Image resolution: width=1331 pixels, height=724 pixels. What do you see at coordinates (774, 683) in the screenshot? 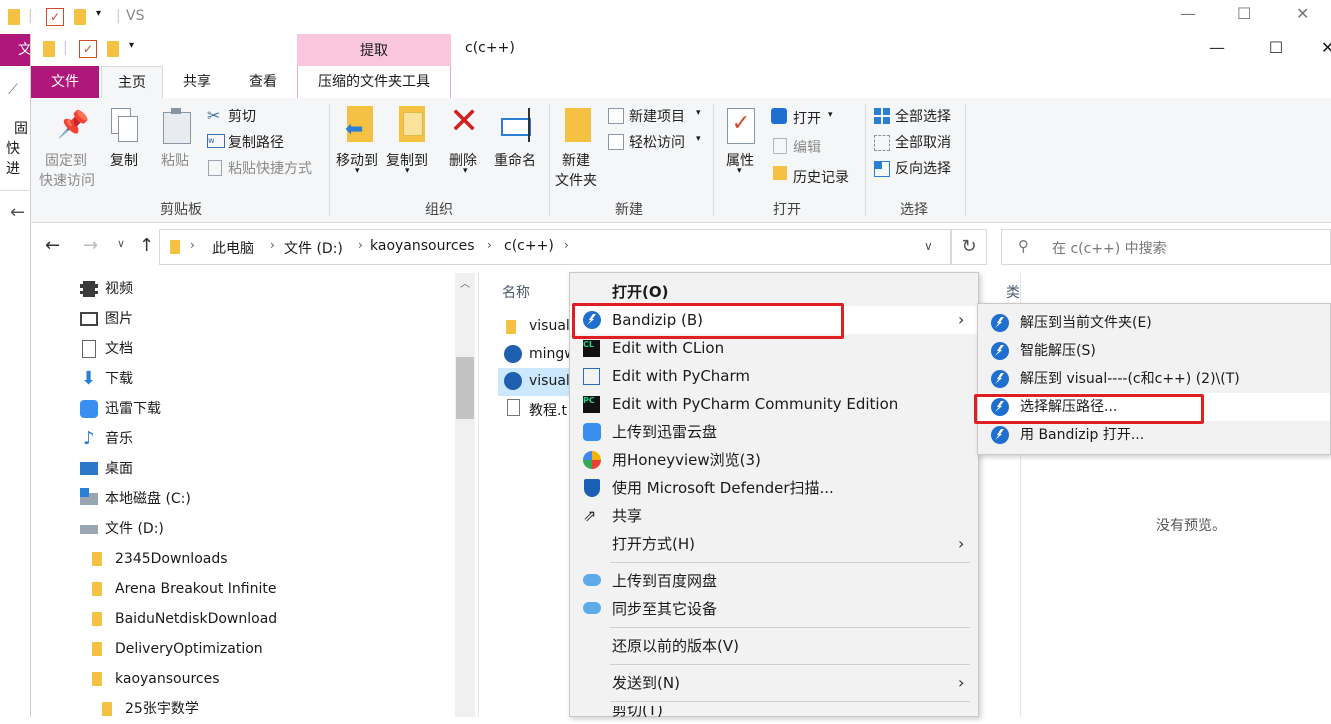
I see `menu-item-send-to: 发送到(N) ›` at bounding box center [774, 683].